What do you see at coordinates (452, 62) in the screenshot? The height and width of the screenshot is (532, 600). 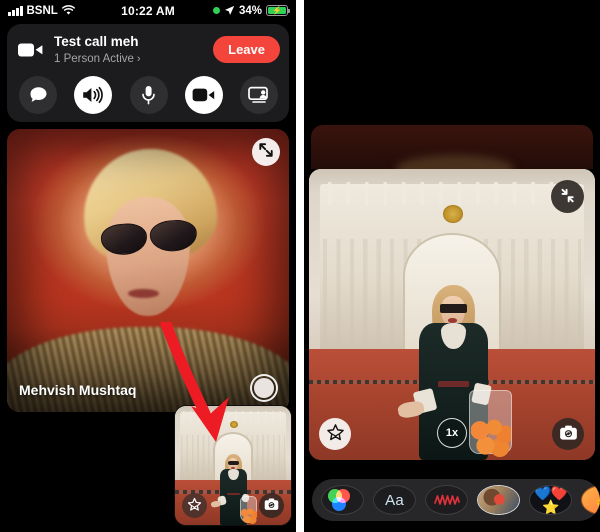 I see `right-top-blank-area` at bounding box center [452, 62].